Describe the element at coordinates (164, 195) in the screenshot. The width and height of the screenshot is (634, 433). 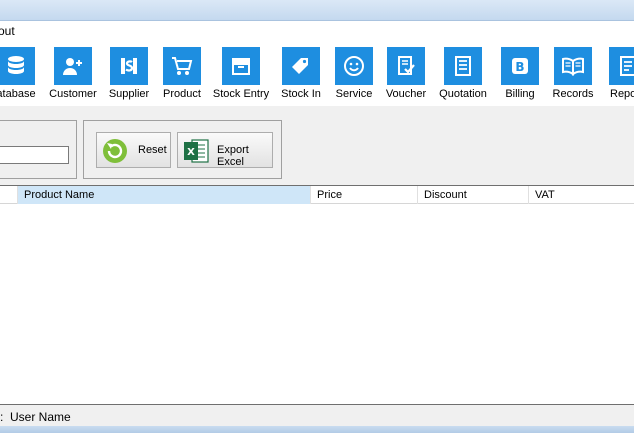
I see `column-header-product-name: Product Name` at that location.